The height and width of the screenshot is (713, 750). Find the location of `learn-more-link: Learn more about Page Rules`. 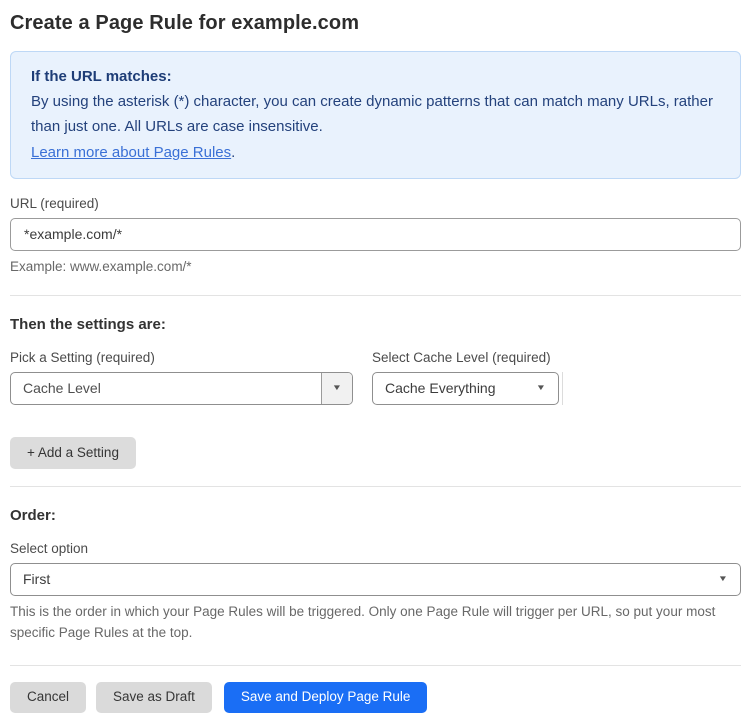

learn-more-link: Learn more about Page Rules is located at coordinates (131, 152).